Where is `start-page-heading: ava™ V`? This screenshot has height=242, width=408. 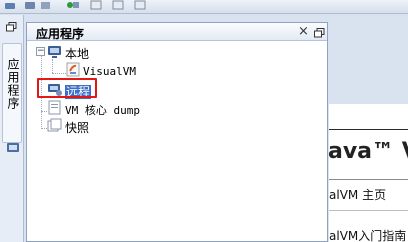
start-page-heading: ava™ V is located at coordinates (368, 151).